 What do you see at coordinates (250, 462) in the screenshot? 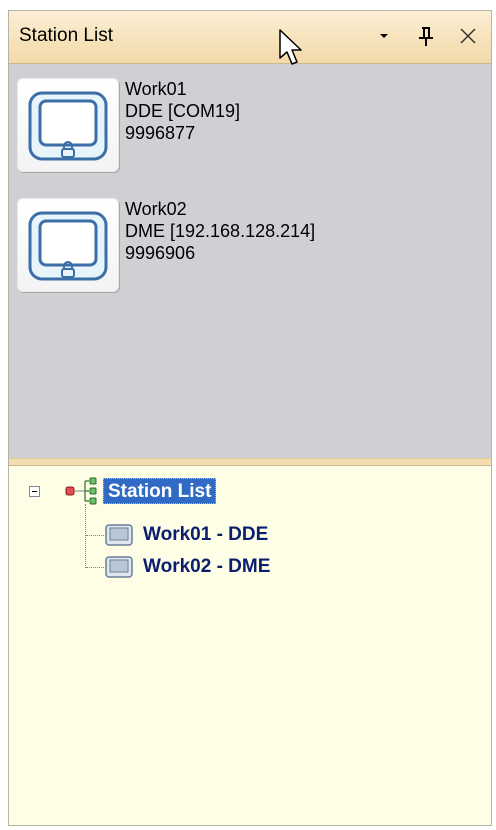
I see `panel-splitter` at bounding box center [250, 462].